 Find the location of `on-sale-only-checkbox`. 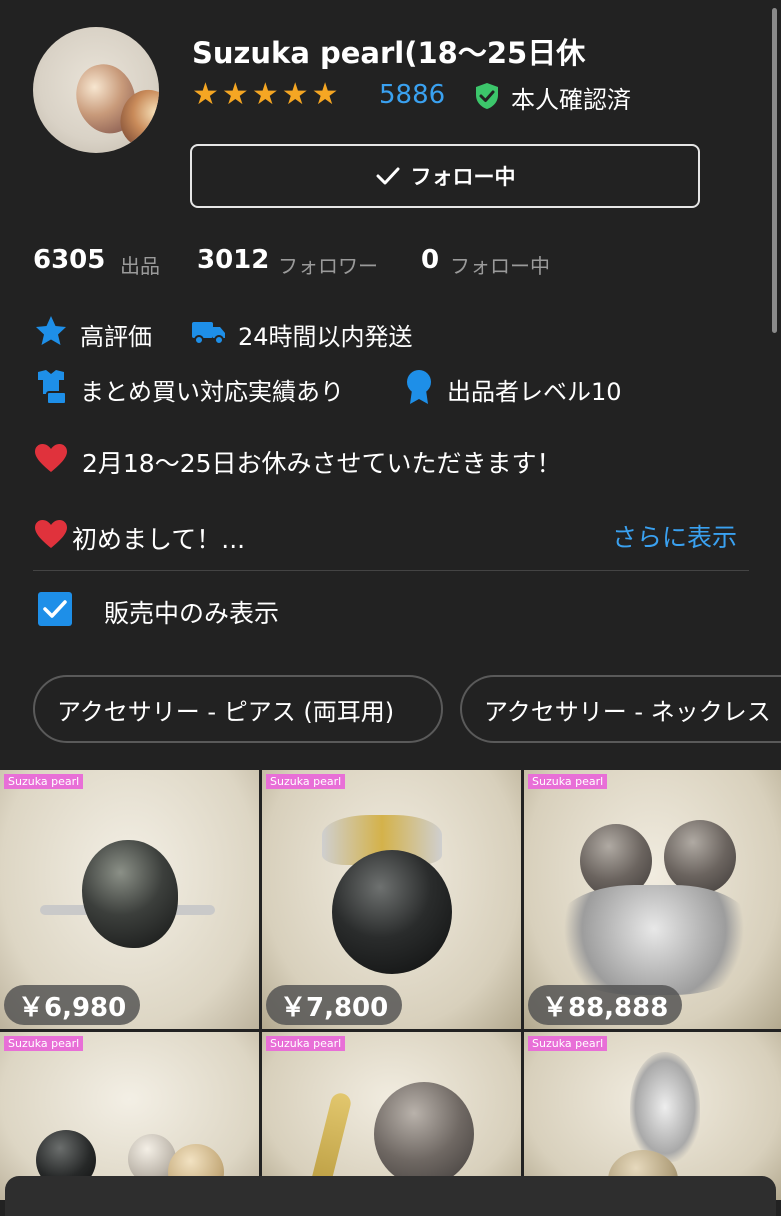

on-sale-only-checkbox is located at coordinates (55, 609).